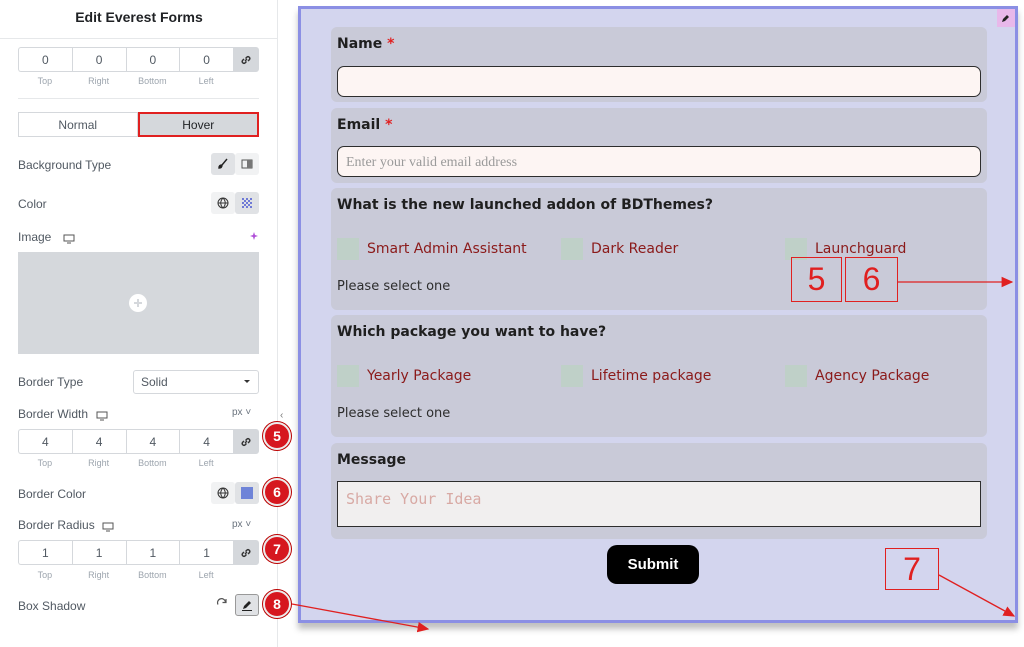  I want to click on border-type-label: Border Type, so click(51, 382).